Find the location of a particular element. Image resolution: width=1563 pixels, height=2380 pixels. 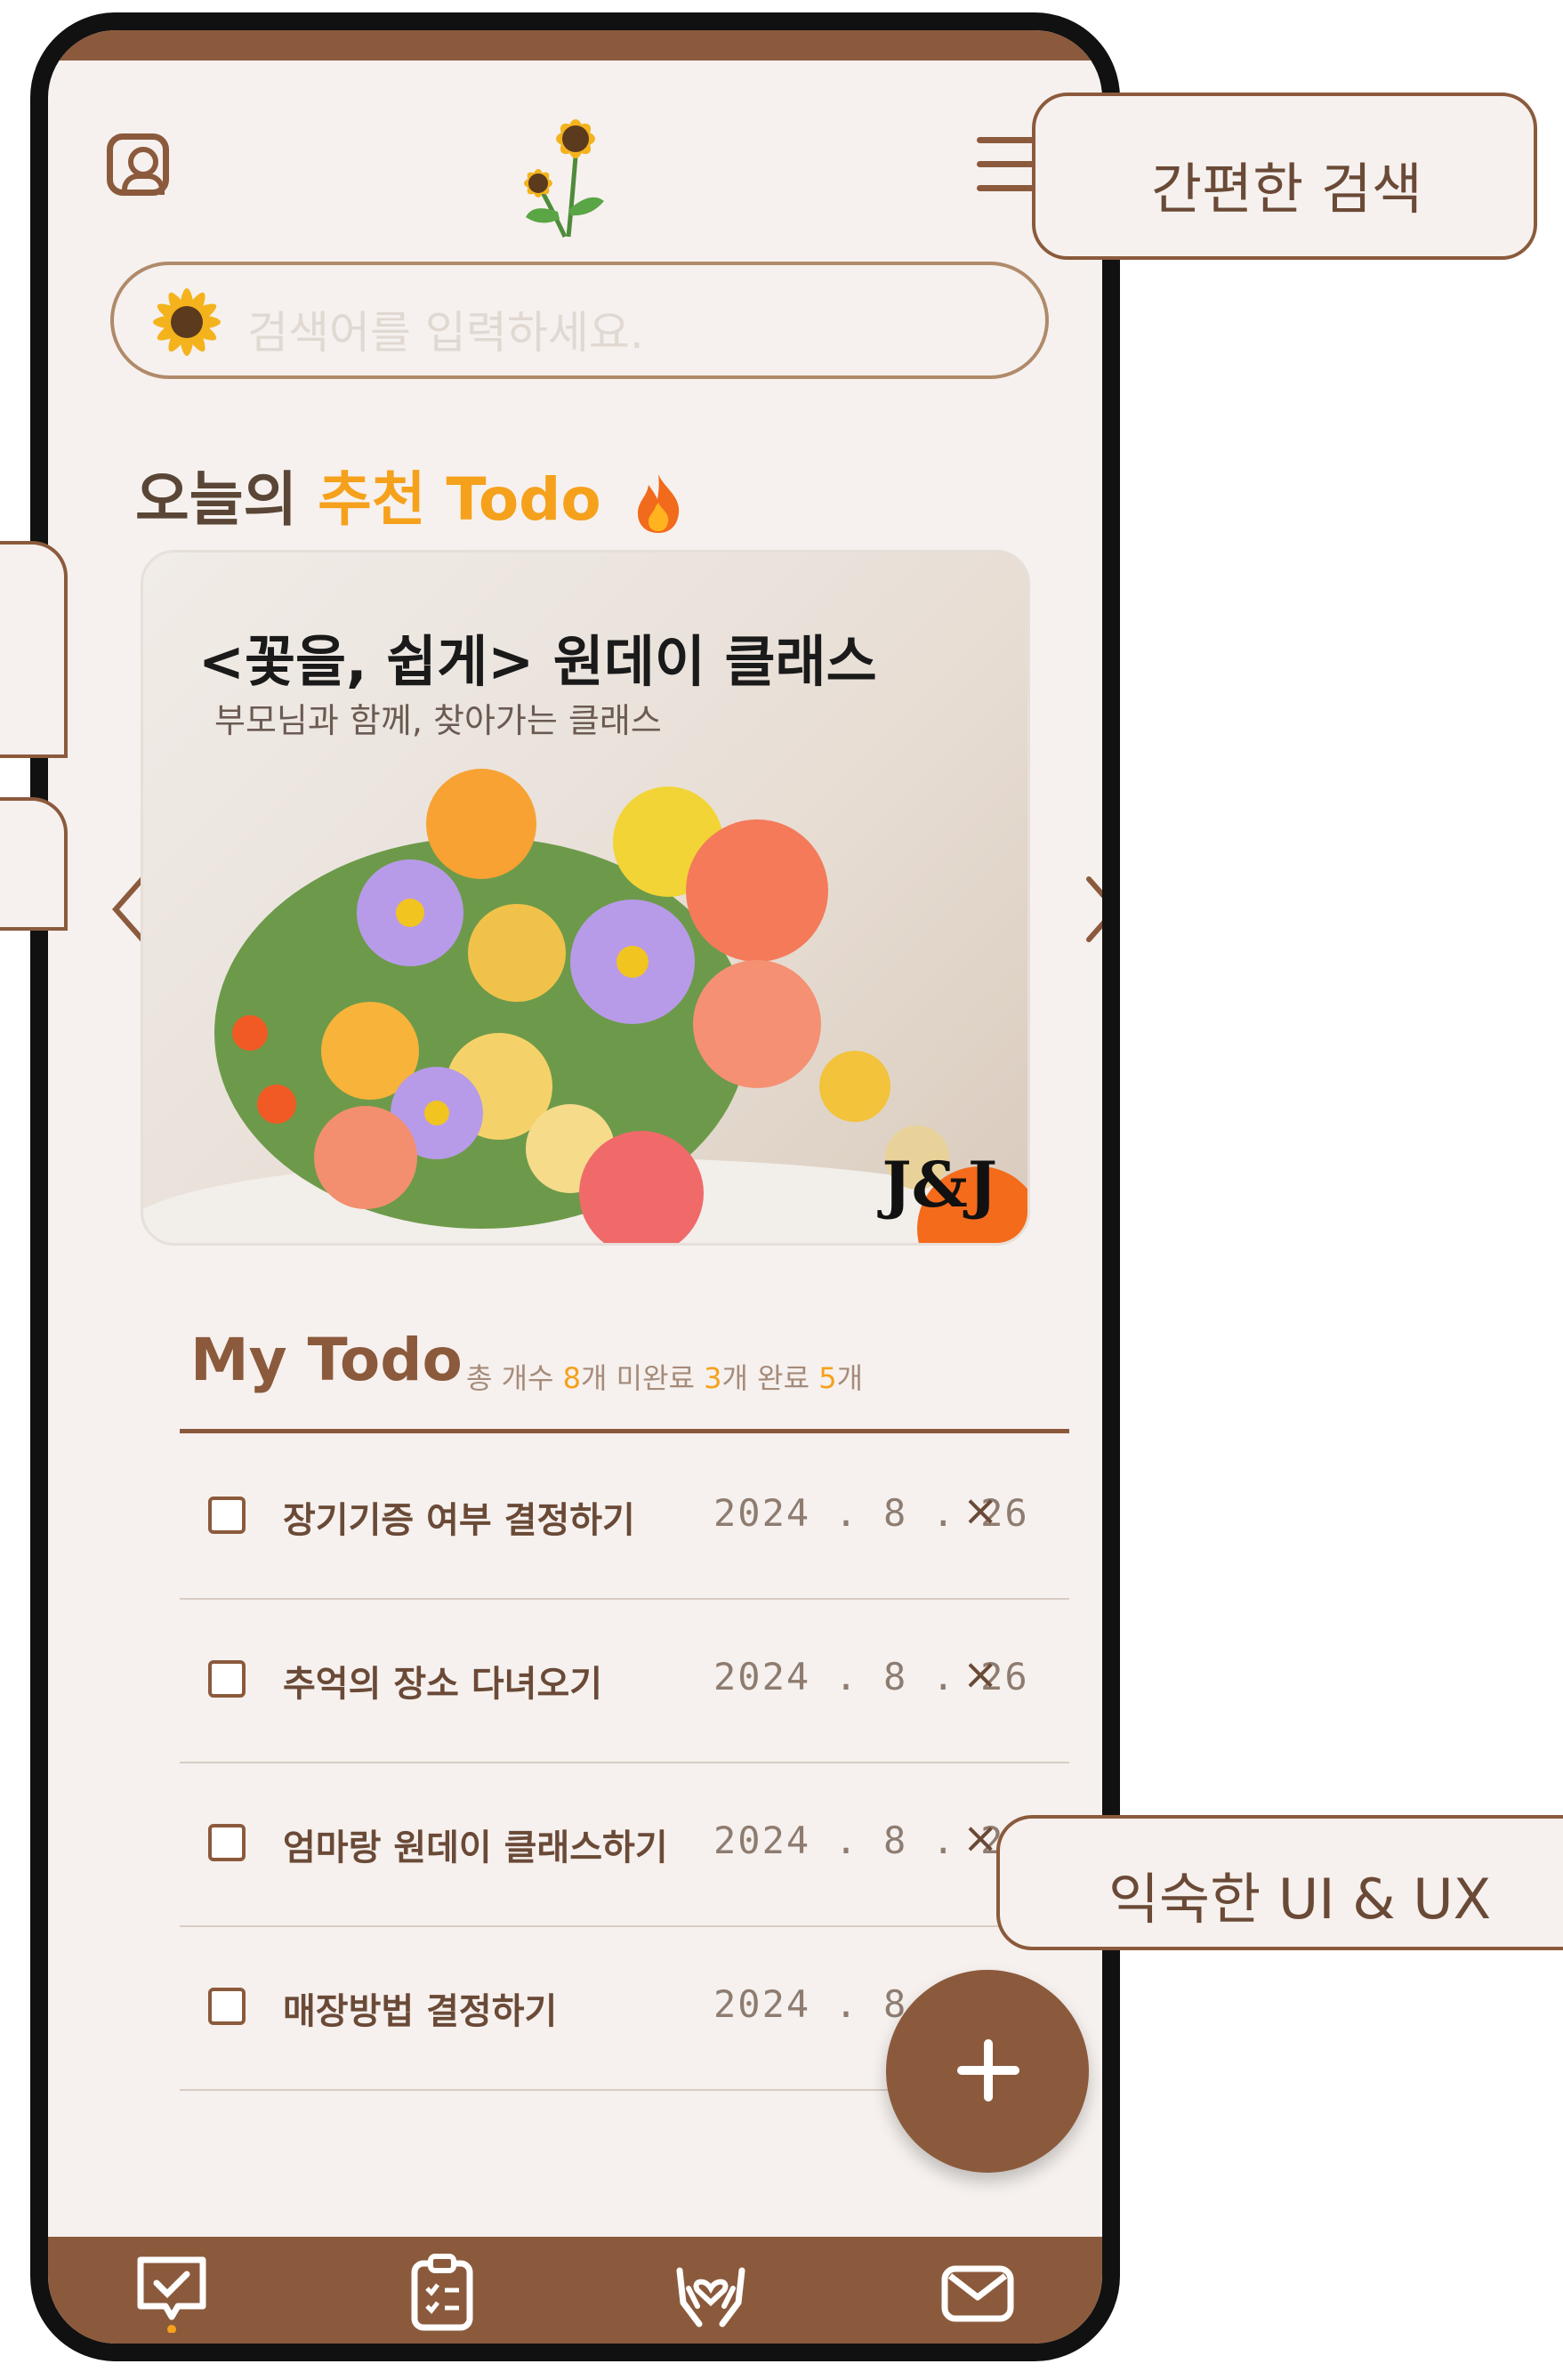

stats-incomplete-label: 미완료 is located at coordinates (655, 1378).